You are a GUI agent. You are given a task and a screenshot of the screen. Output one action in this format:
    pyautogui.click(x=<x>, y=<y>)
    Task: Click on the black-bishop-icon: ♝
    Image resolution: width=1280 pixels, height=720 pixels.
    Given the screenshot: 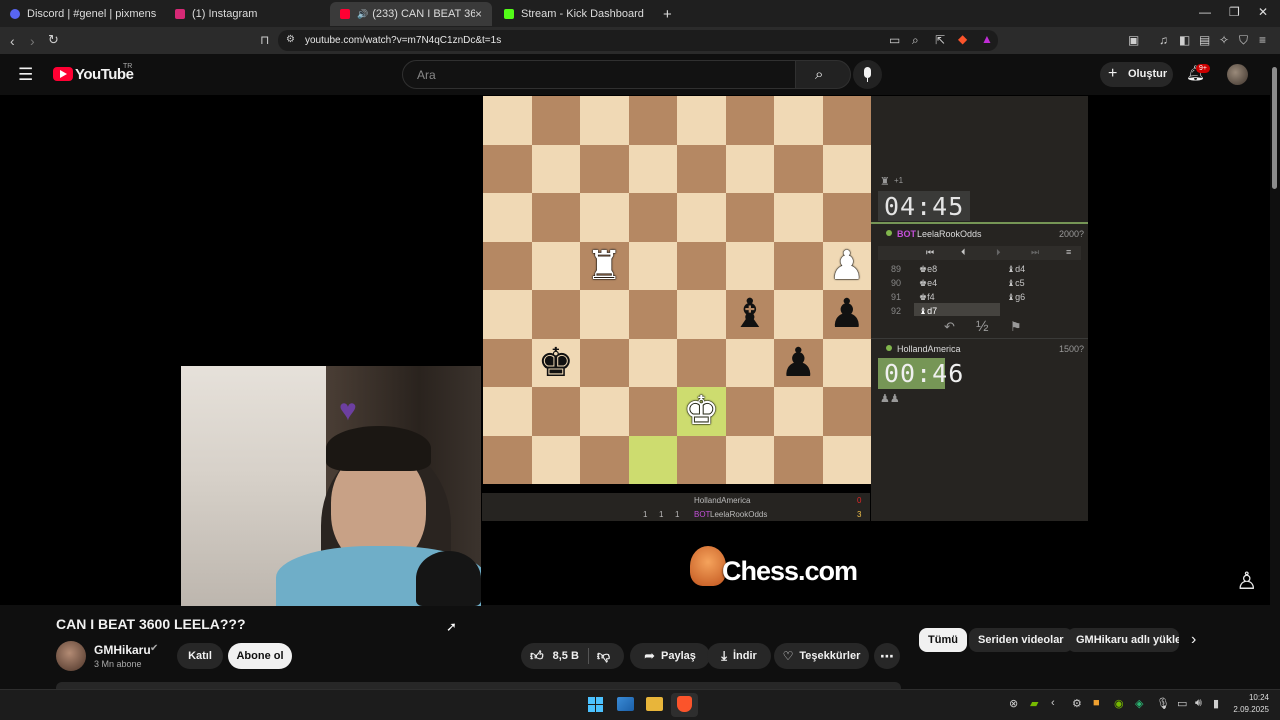 What is the action you would take?
    pyautogui.click(x=750, y=314)
    